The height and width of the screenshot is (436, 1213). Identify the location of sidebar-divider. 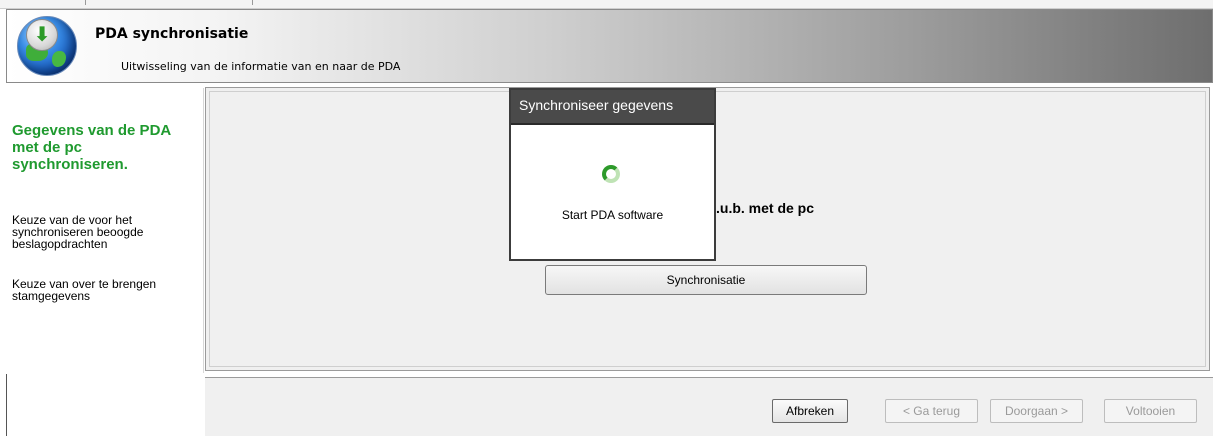
(6, 405).